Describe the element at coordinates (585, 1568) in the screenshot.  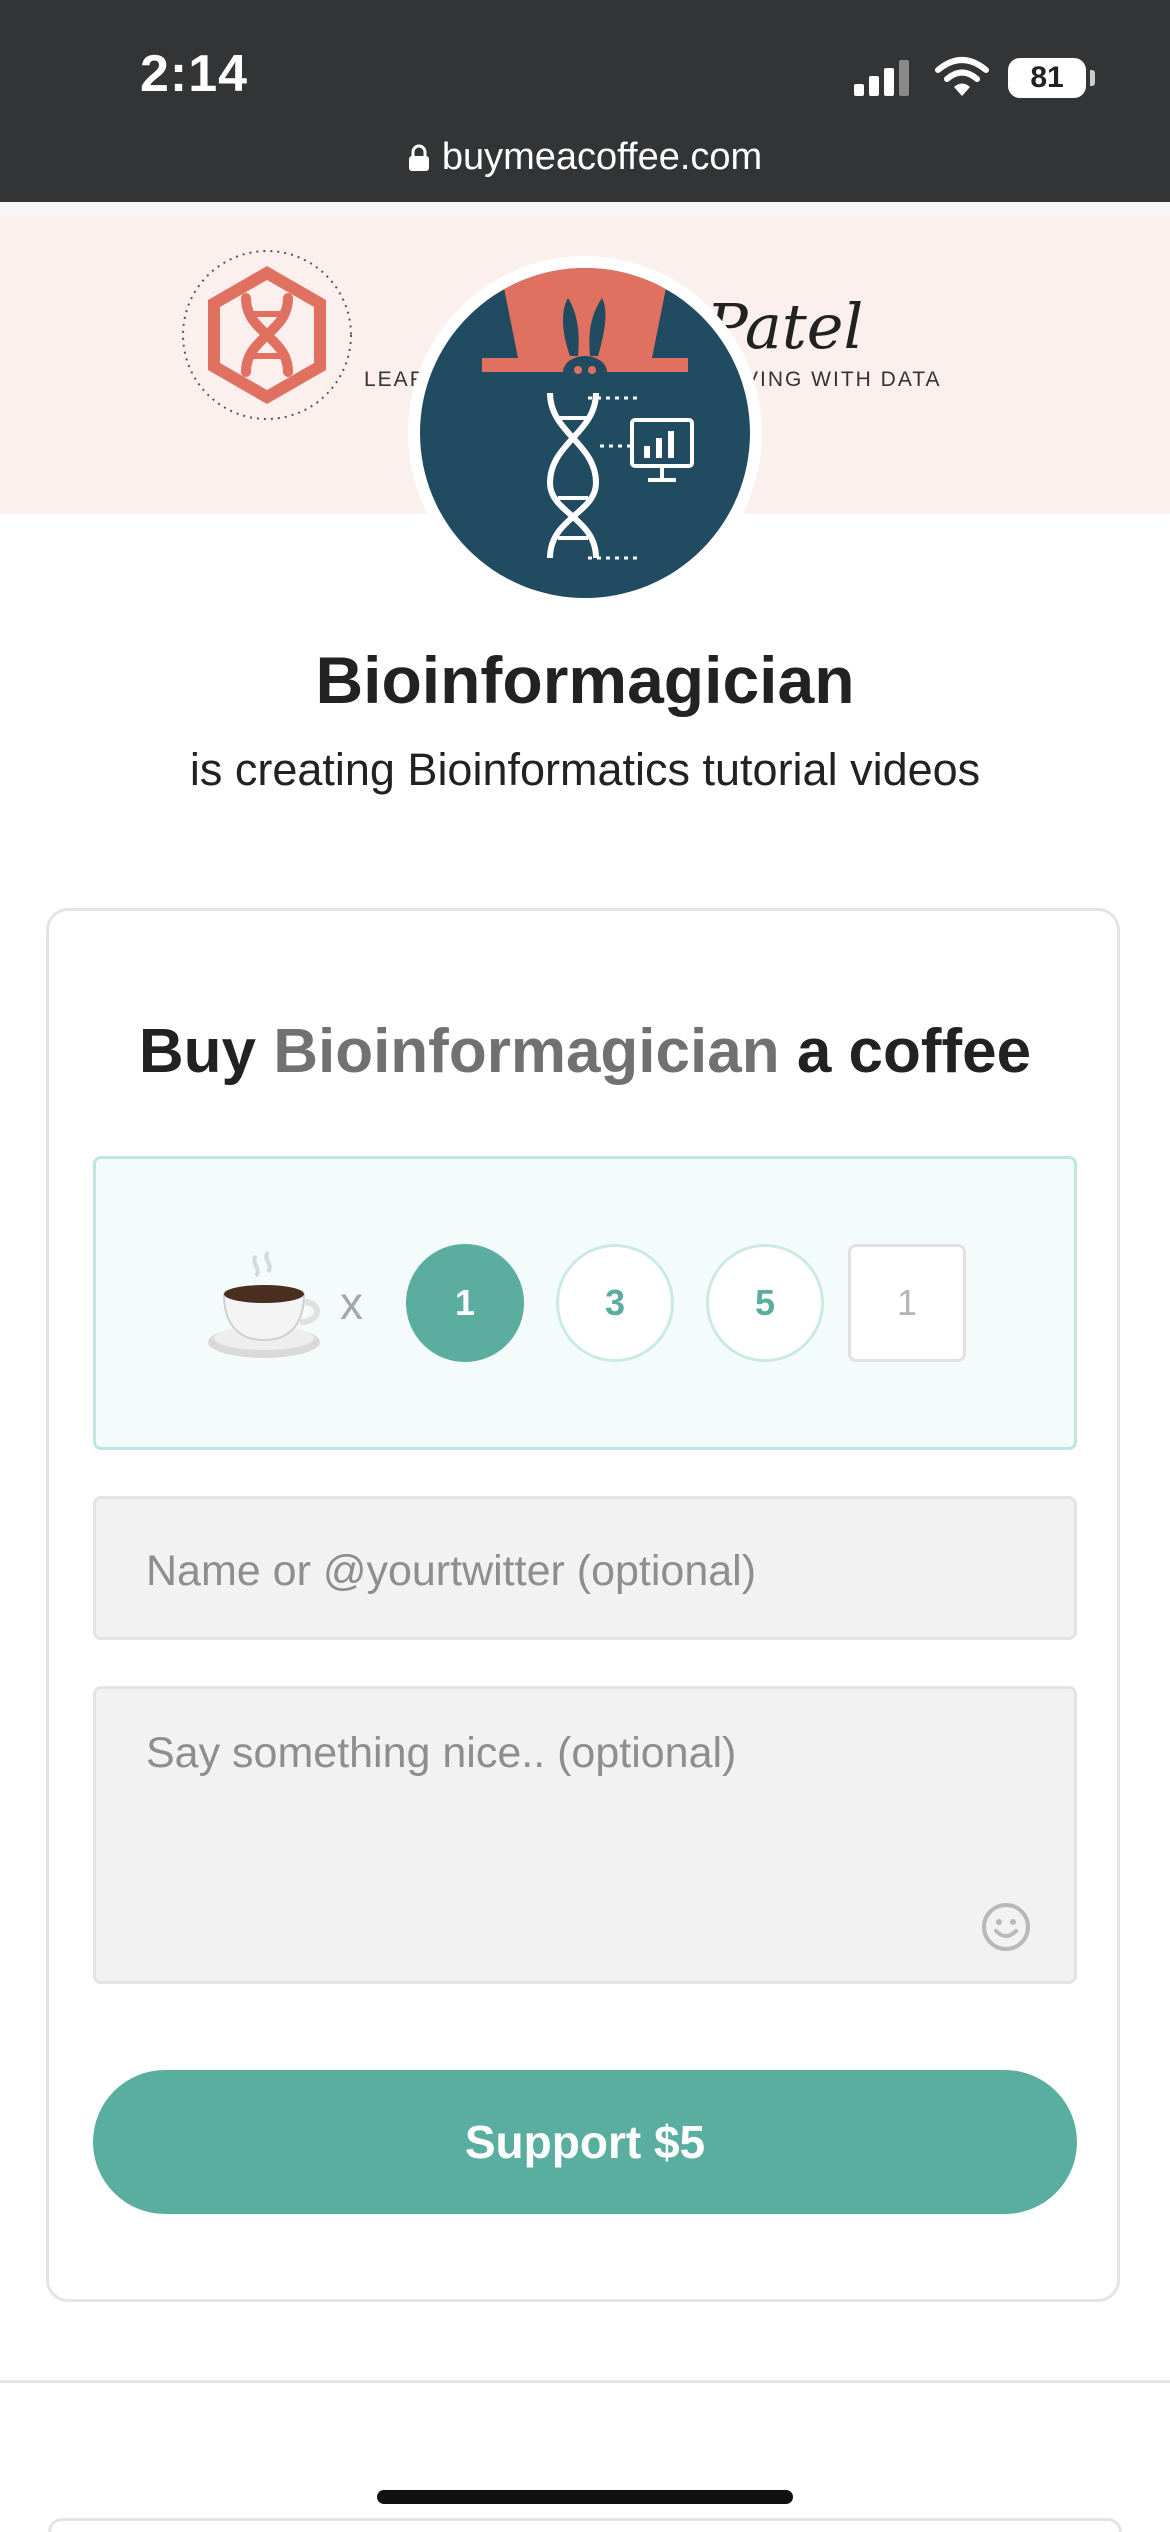
I see `name-input: Name or @yourtwitter (optional)` at that location.